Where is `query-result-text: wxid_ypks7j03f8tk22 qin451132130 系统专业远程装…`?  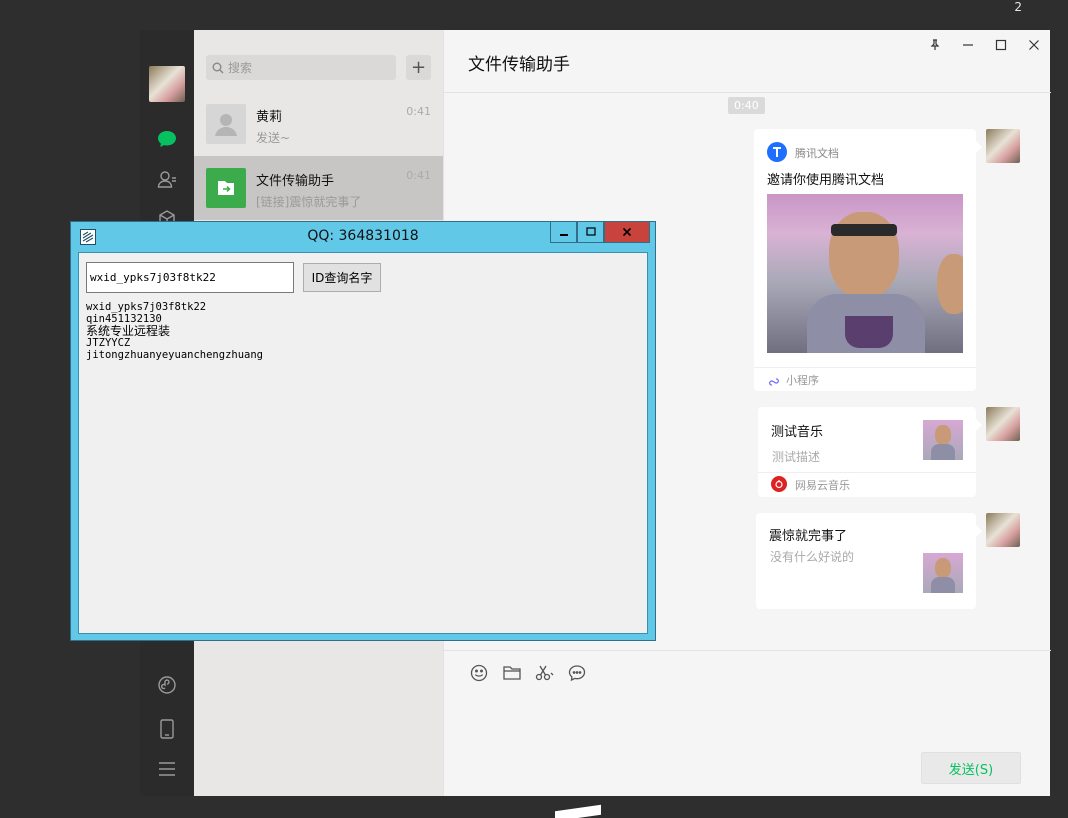
query-result-text: wxid_ypks7j03f8tk22 qin451132130 系统专业远程装… is located at coordinates (174, 331).